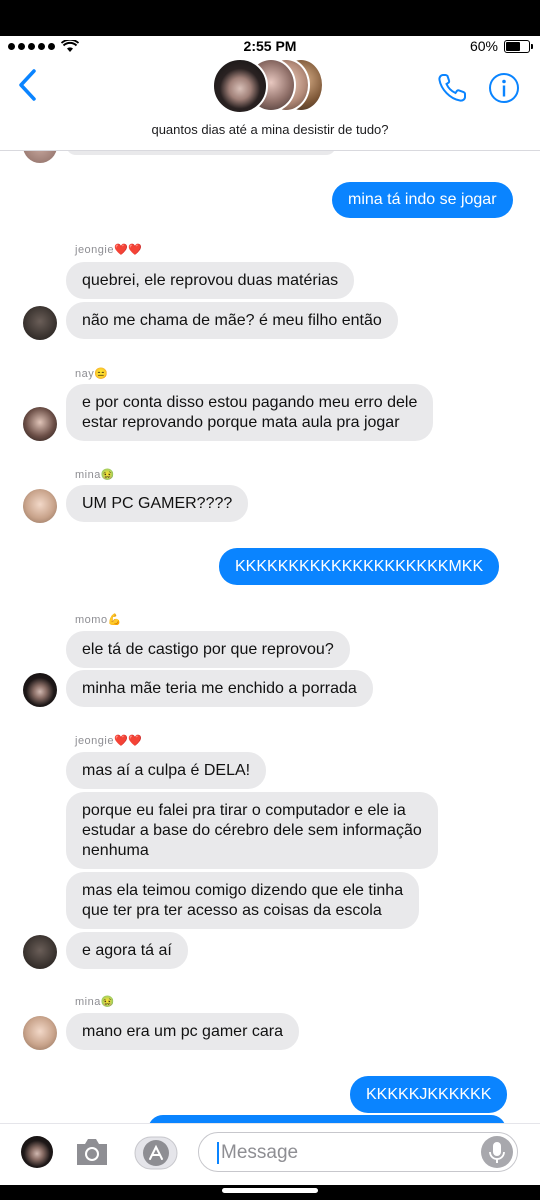 This screenshot has width=540, height=1200. Describe the element at coordinates (208, 649) in the screenshot. I see `message-bubble-received: ele tá de castigo por que reprovou?` at that location.